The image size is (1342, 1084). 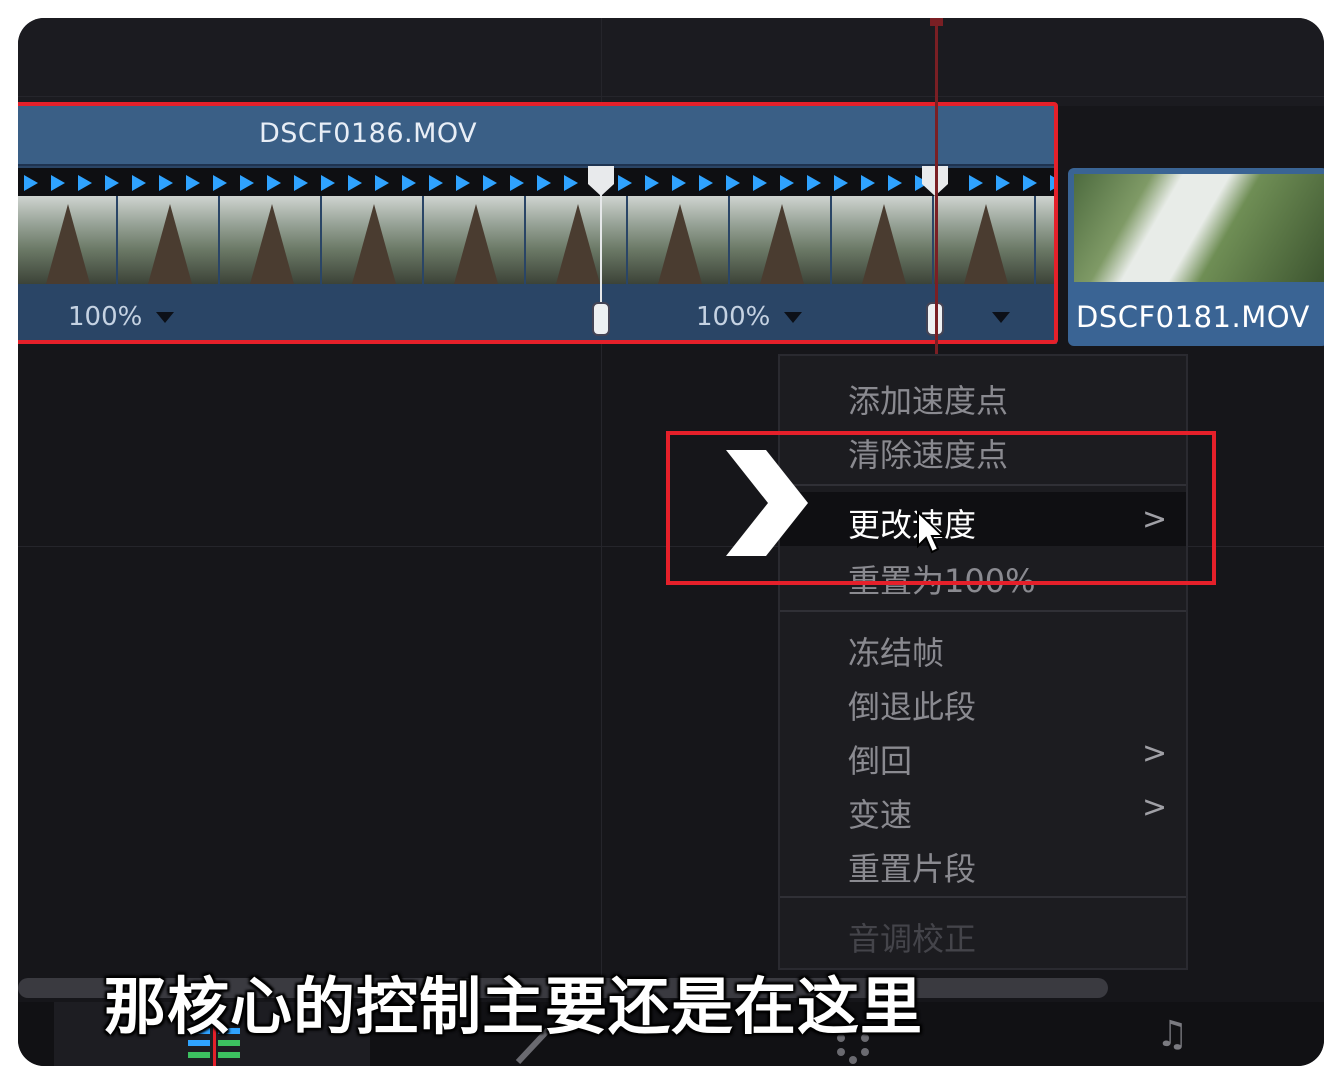 What do you see at coordinates (912, 939) in the screenshot?
I see `menu-item-pitch-correction: 音调校正` at bounding box center [912, 939].